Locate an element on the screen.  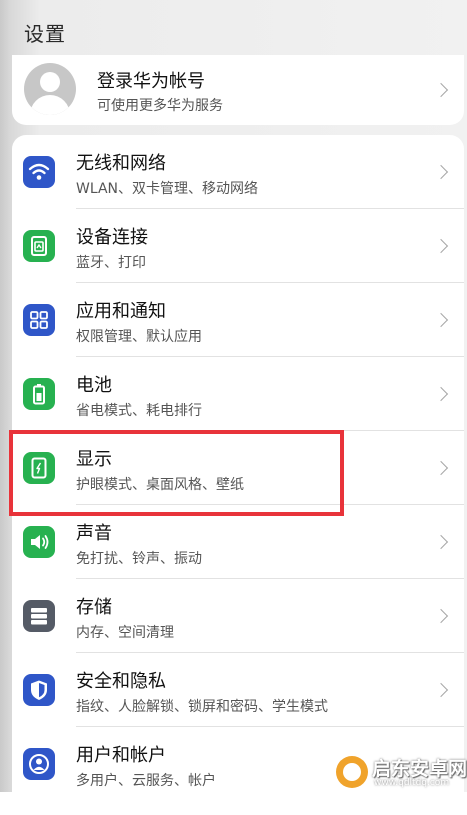
device-connection-icon is located at coordinates (39, 246).